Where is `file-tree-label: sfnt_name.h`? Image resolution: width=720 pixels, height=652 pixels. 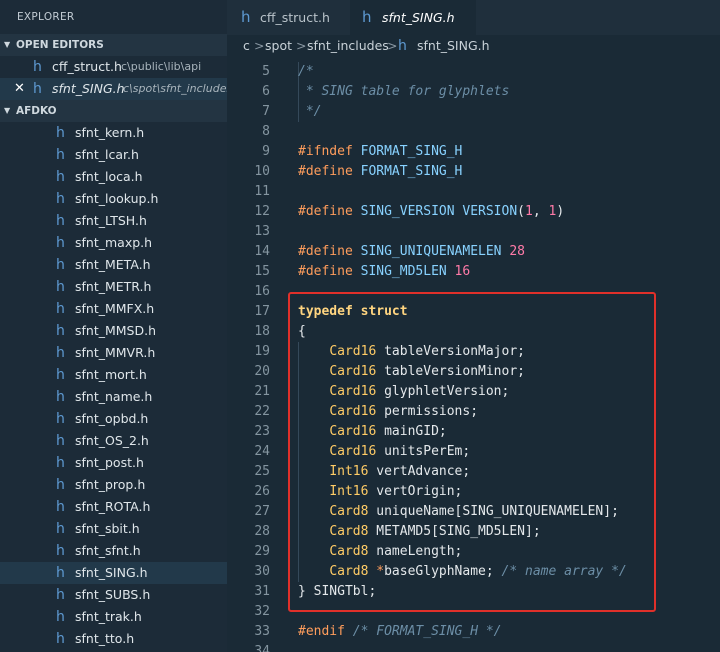 file-tree-label: sfnt_name.h is located at coordinates (114, 396).